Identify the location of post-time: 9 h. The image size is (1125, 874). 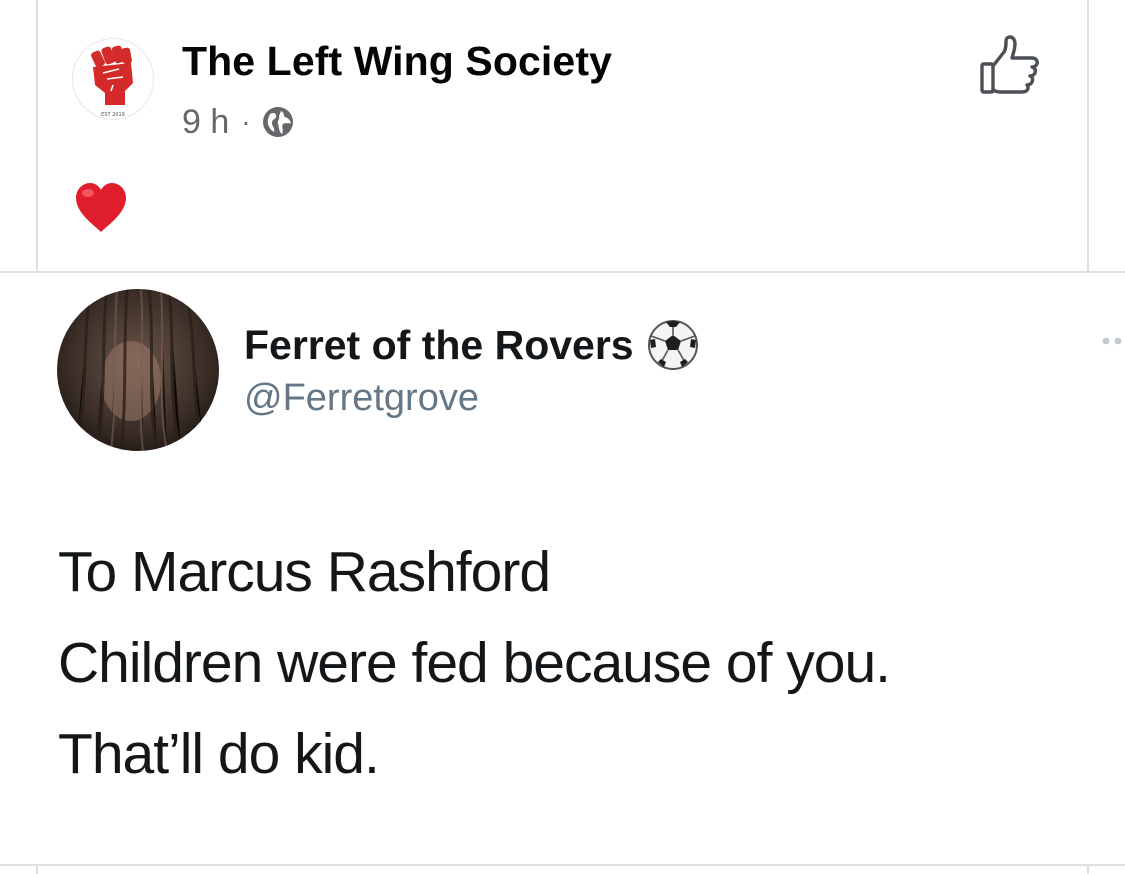
(205, 122).